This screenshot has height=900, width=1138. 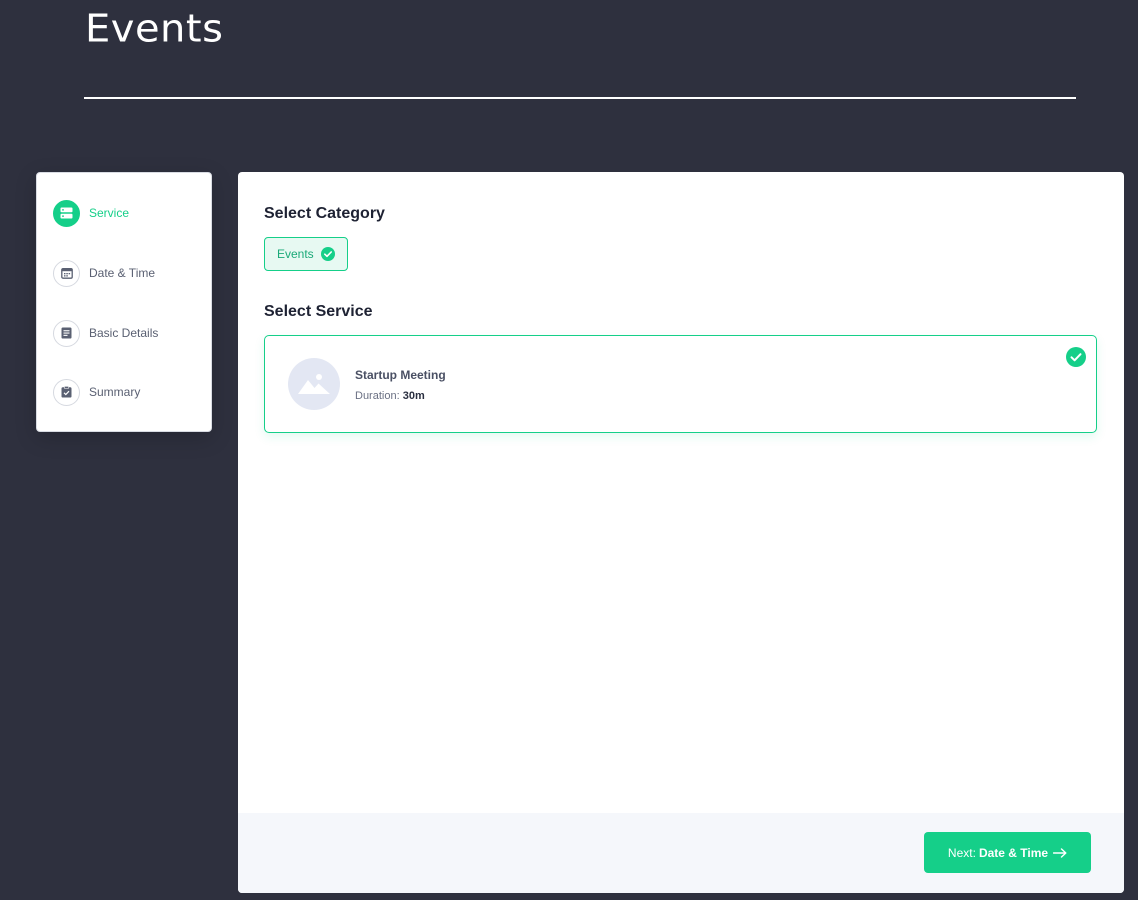 I want to click on clipboard-check-icon, so click(x=66, y=392).